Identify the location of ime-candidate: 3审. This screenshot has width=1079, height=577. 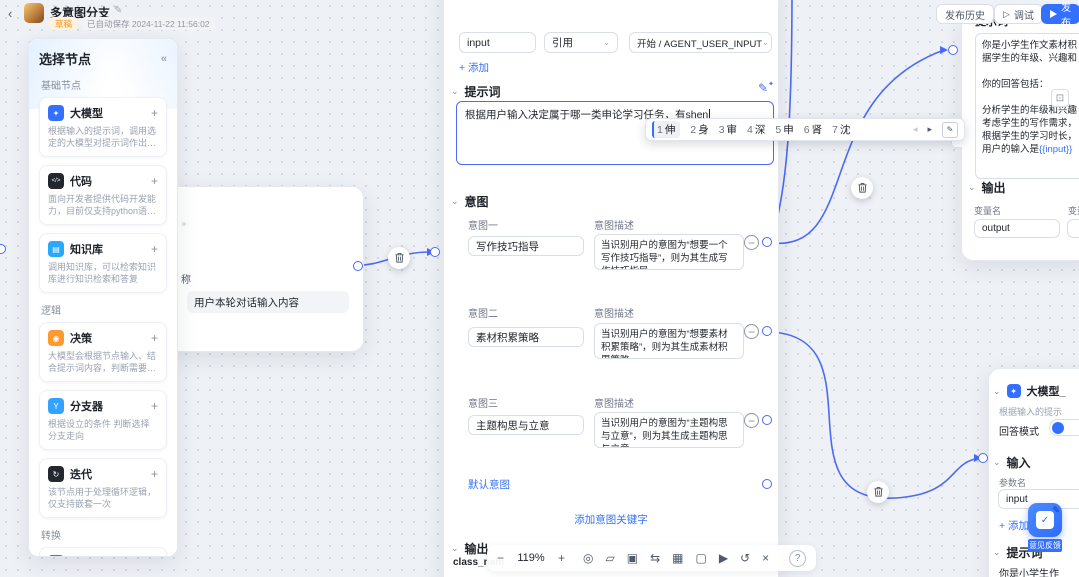
(728, 129).